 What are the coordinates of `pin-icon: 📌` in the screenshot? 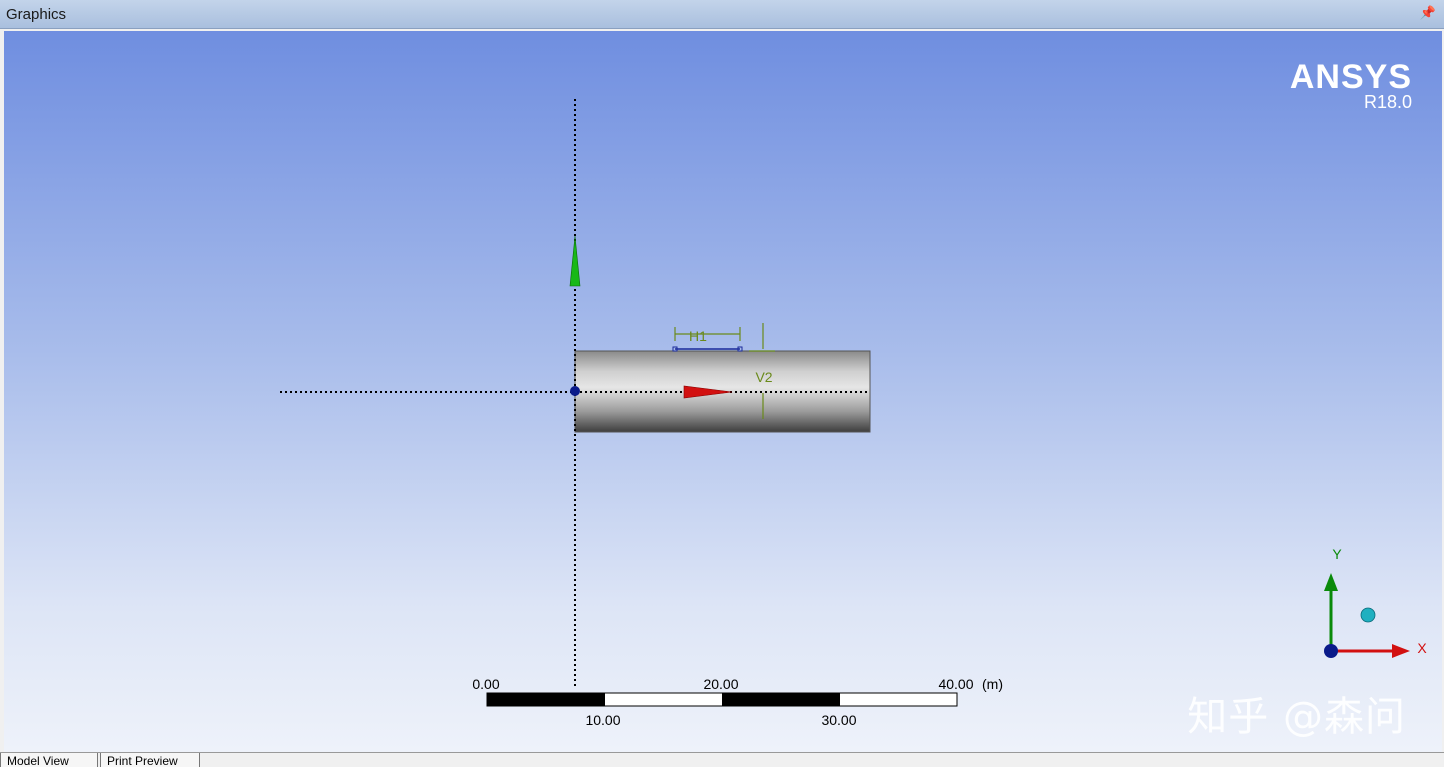 It's located at (1428, 13).